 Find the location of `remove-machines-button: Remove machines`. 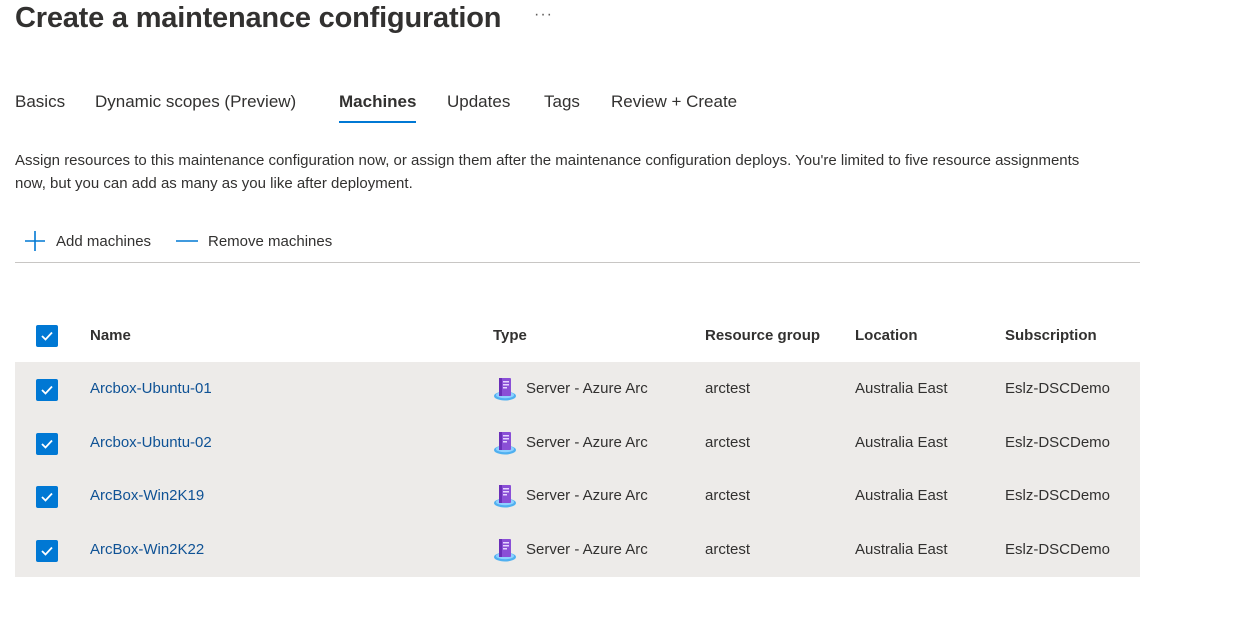

remove-machines-button: Remove machines is located at coordinates (254, 241).